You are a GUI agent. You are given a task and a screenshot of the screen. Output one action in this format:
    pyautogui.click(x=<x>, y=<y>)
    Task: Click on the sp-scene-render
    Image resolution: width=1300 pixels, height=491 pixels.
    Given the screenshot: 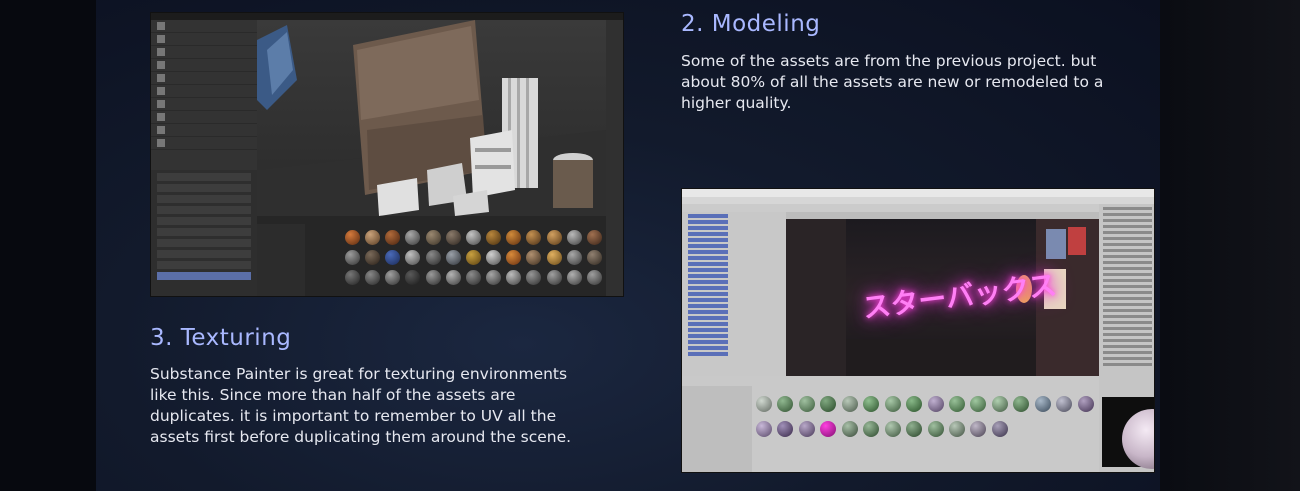 What is the action you would take?
    pyautogui.click(x=431, y=118)
    